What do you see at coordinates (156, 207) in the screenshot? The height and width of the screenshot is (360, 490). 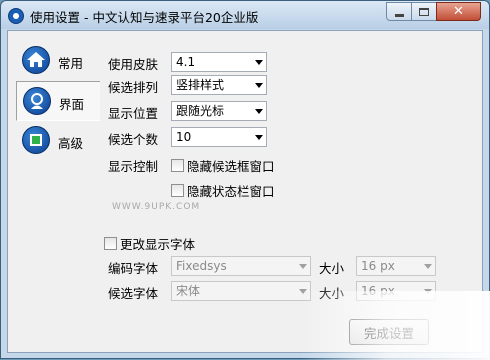 I see `watermark-text: WWW.9UPK.COM` at bounding box center [156, 207].